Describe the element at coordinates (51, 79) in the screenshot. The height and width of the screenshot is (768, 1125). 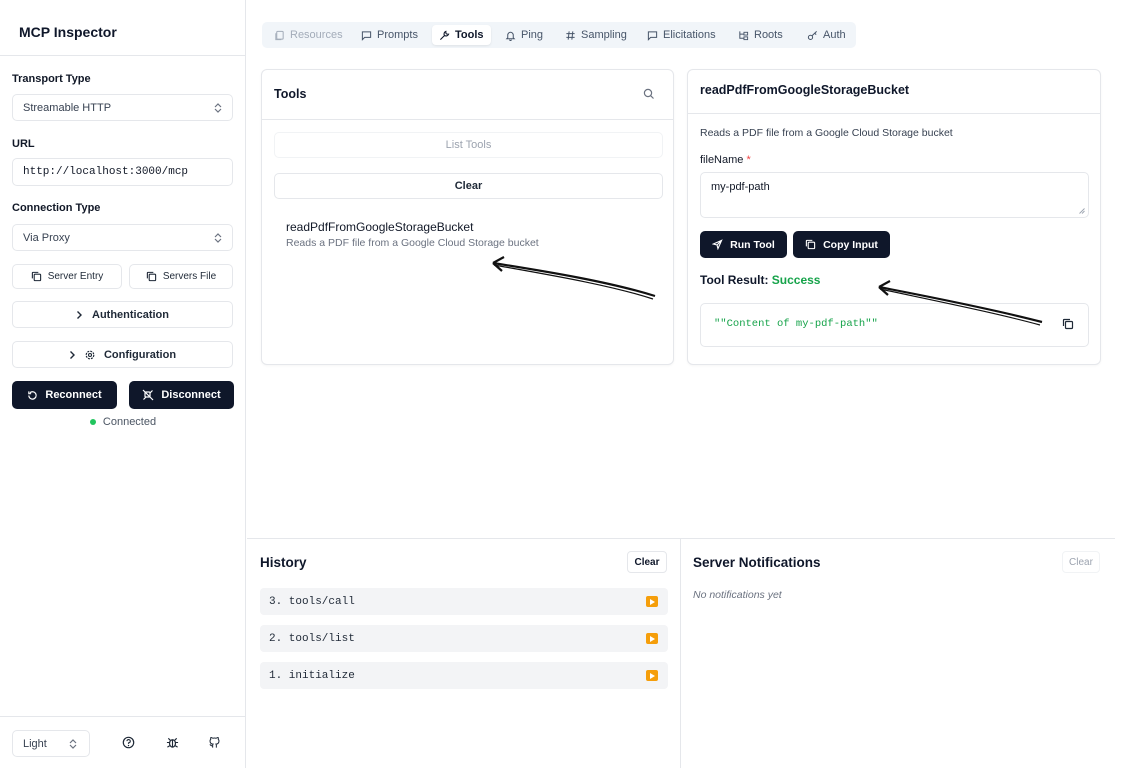
I see `transport-type-label: Transport Type` at that location.